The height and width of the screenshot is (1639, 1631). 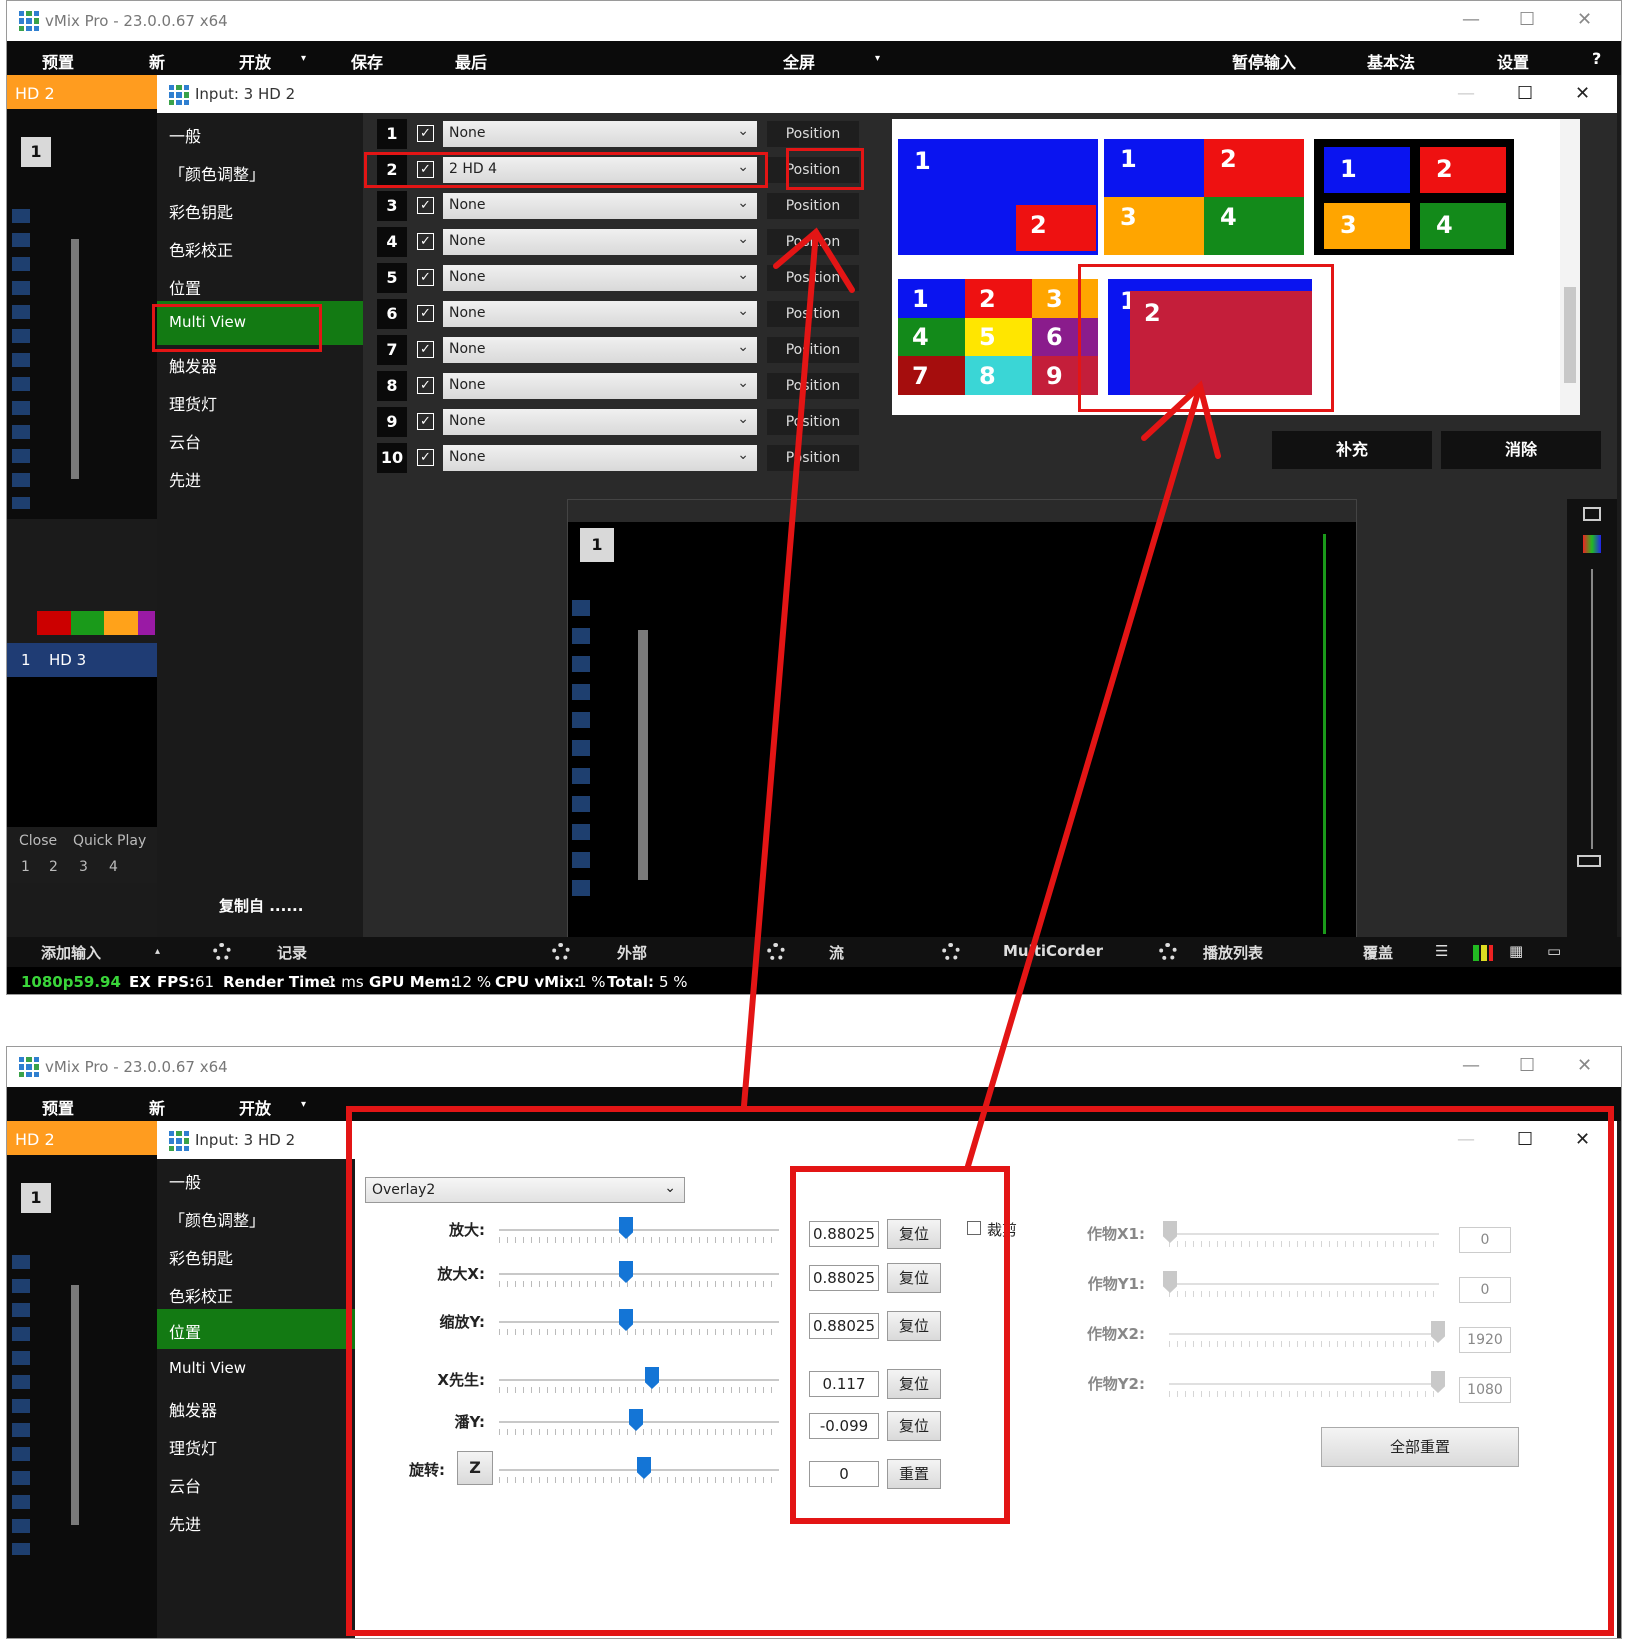 What do you see at coordinates (1084, 776) in the screenshot?
I see `arrow-to-layout` at bounding box center [1084, 776].